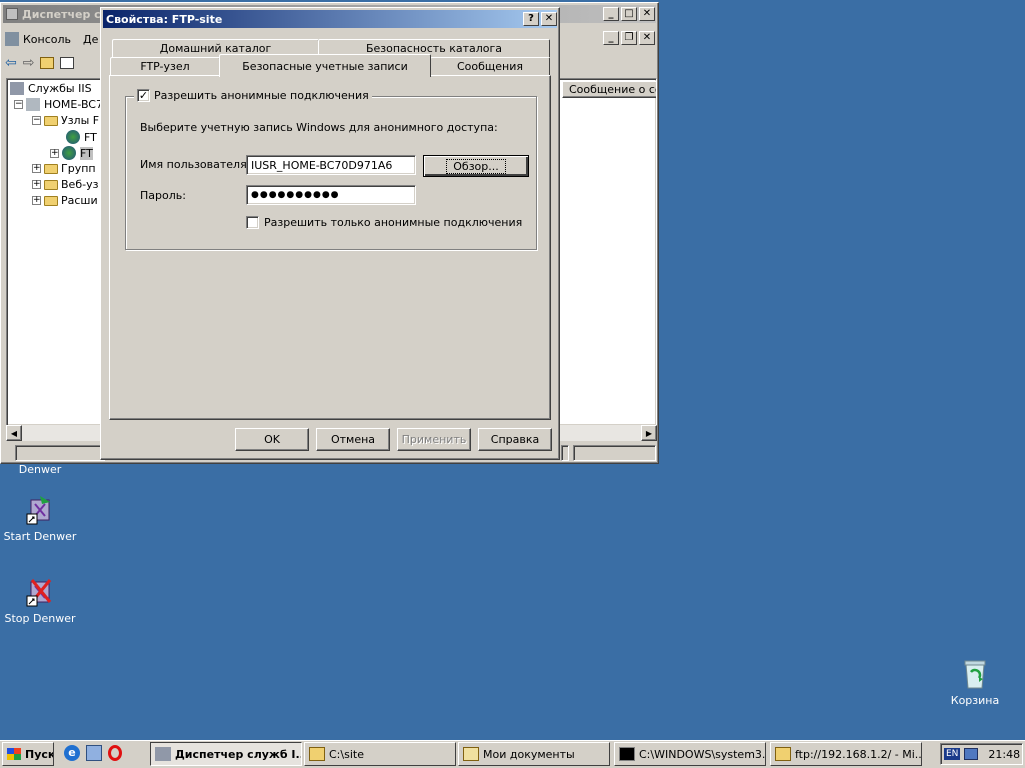 The image size is (1025, 768). What do you see at coordinates (490, 66) in the screenshot?
I see `tab-messages: Сообщения` at bounding box center [490, 66].